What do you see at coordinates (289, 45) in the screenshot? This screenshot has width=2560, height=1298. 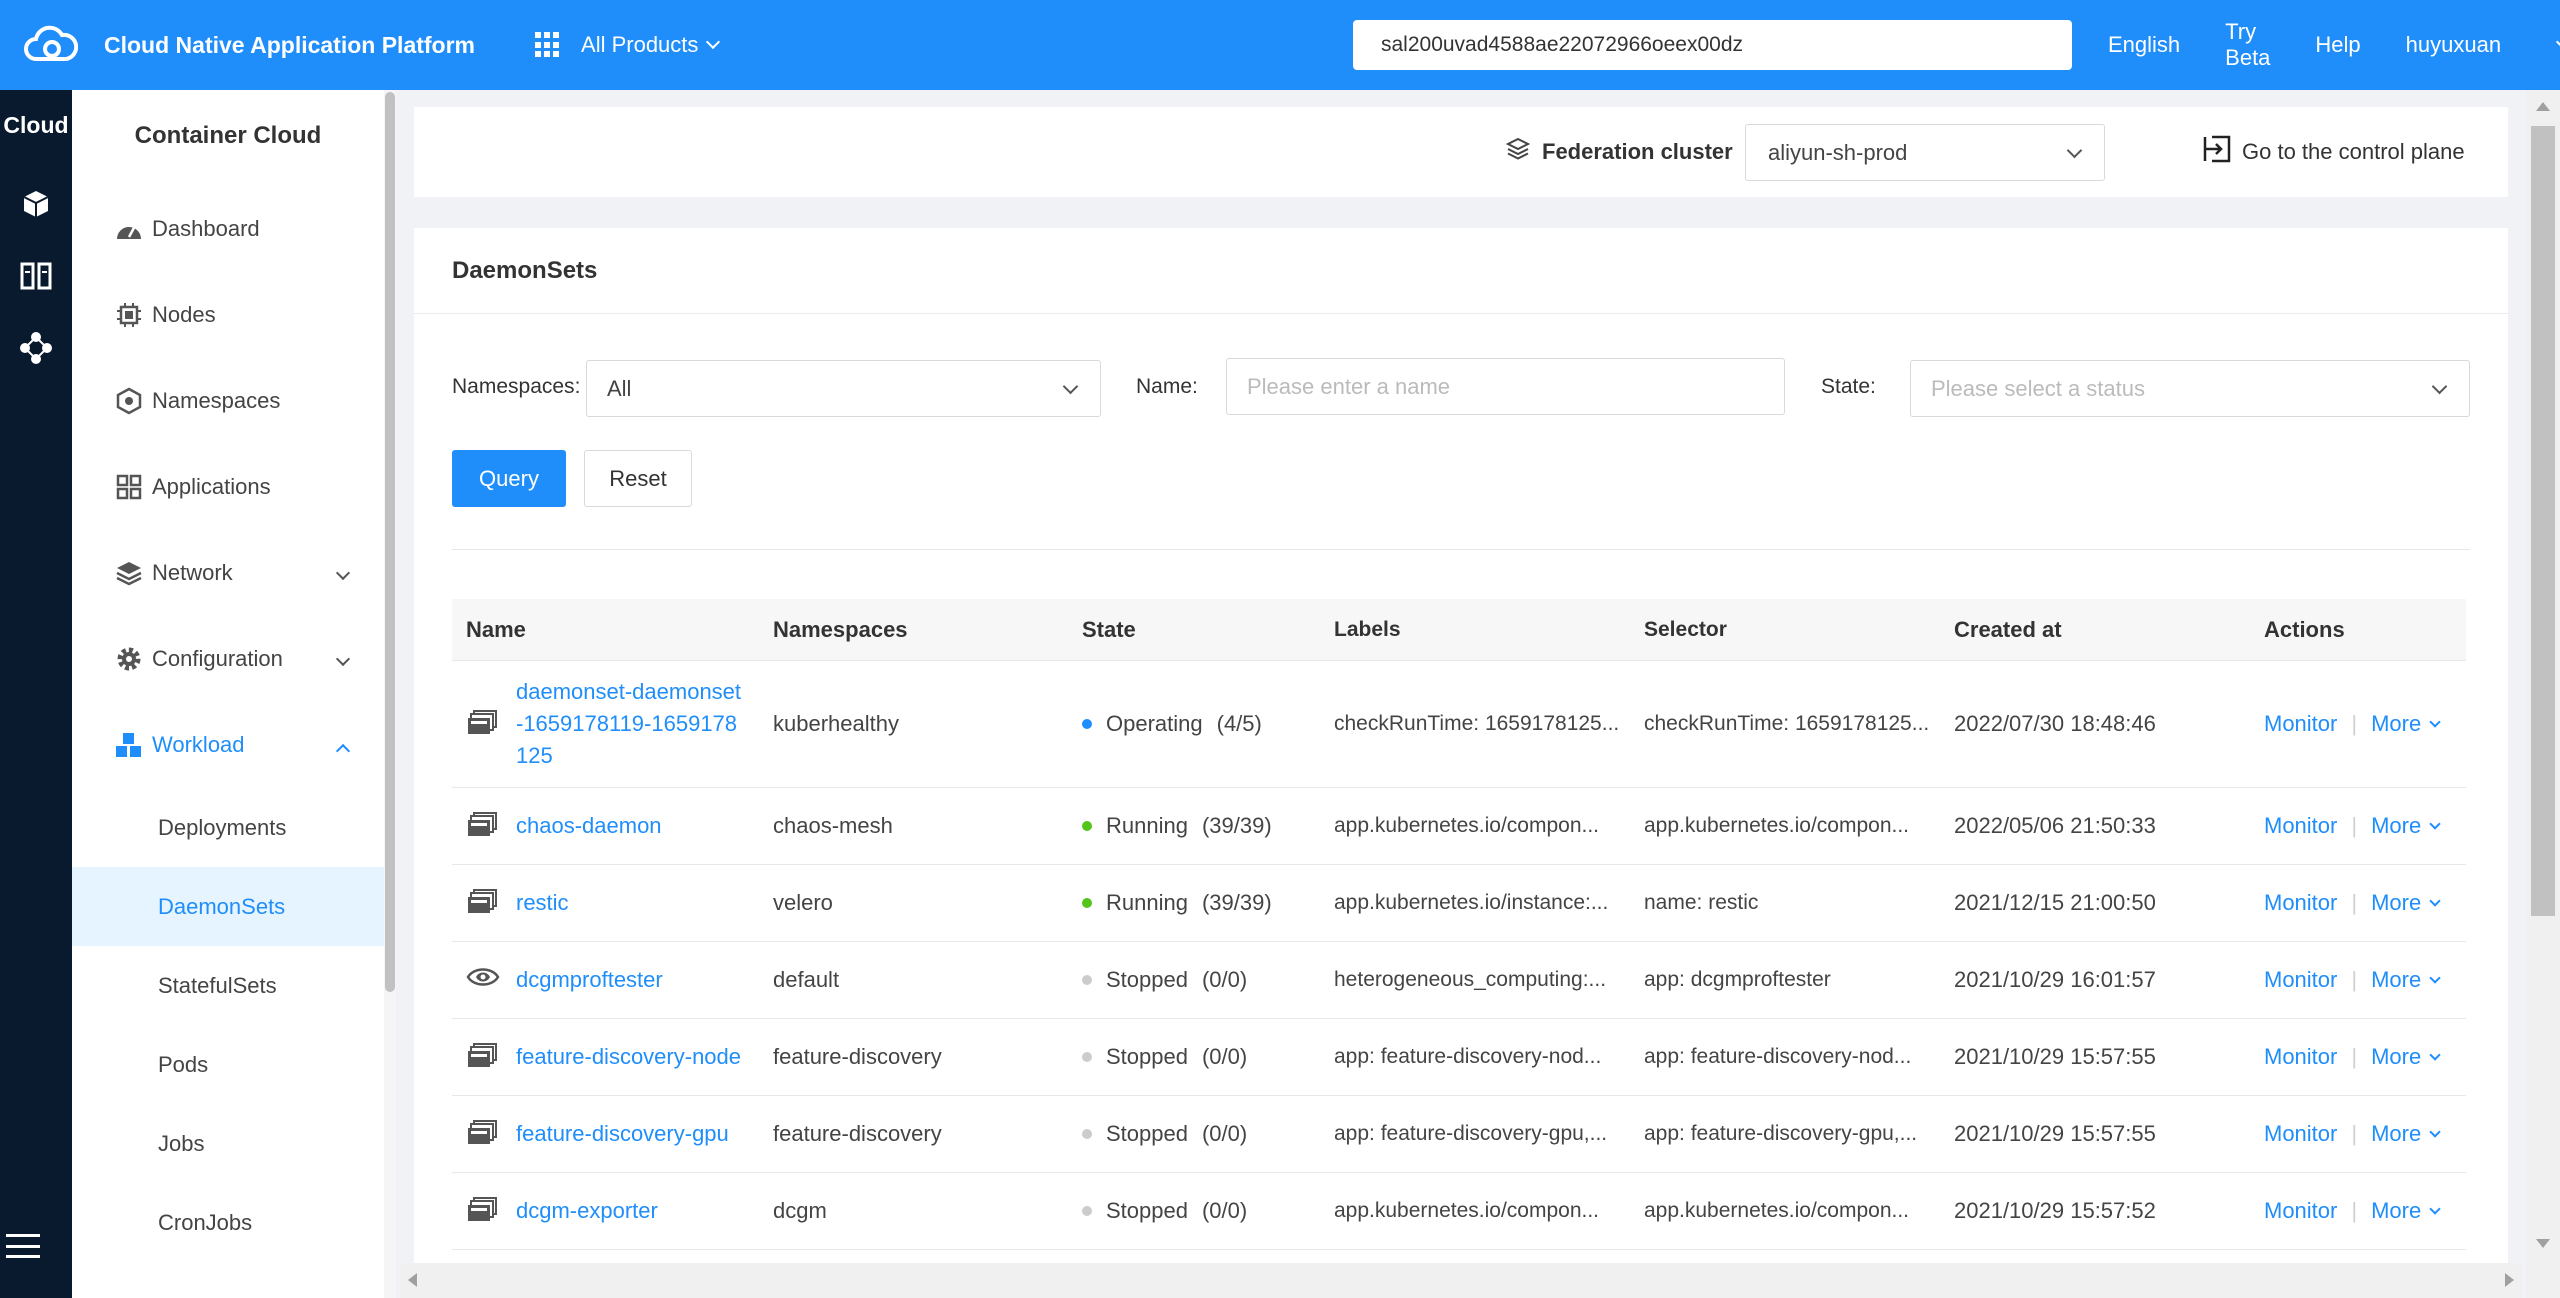 I see `app-title: Cloud Native Application Platform` at bounding box center [289, 45].